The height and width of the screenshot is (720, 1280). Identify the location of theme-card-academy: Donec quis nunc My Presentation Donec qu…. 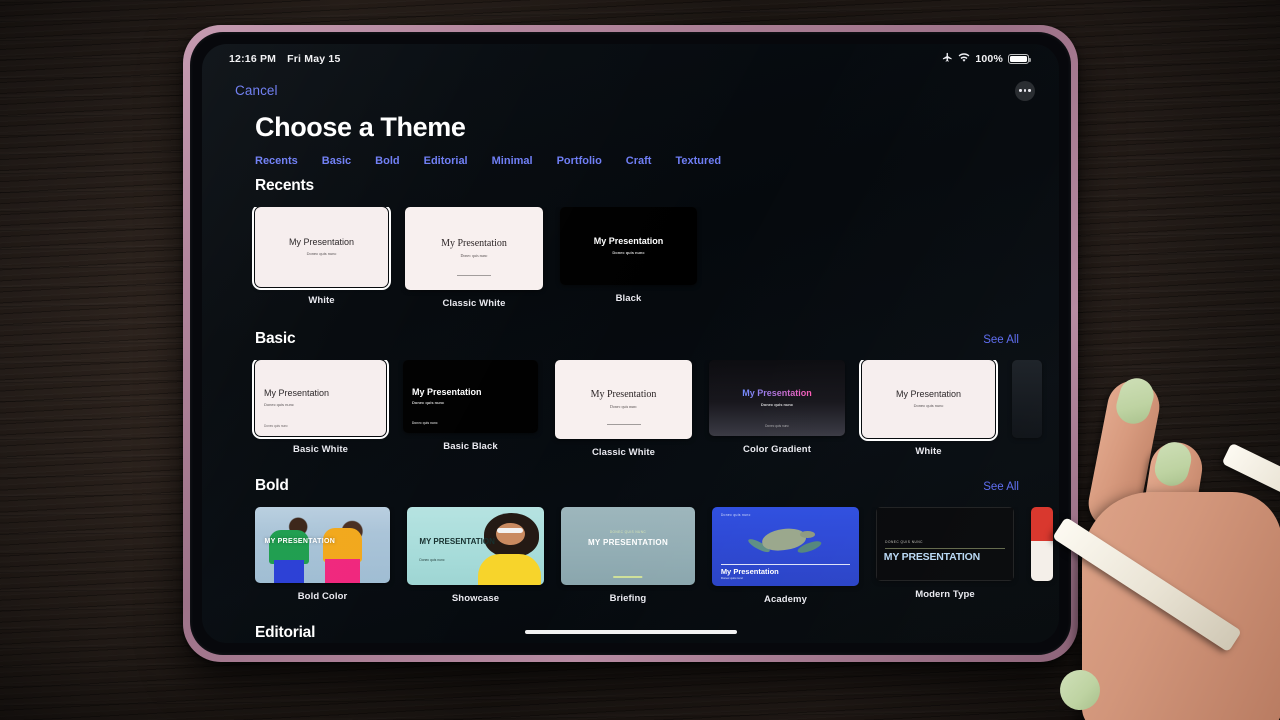
(785, 556).